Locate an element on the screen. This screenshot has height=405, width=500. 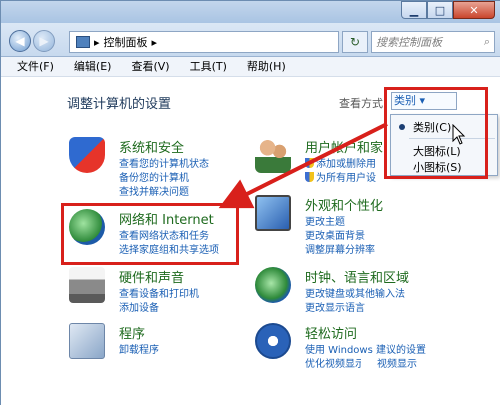
search-icon: ⌕ is located at coordinates (486, 41).